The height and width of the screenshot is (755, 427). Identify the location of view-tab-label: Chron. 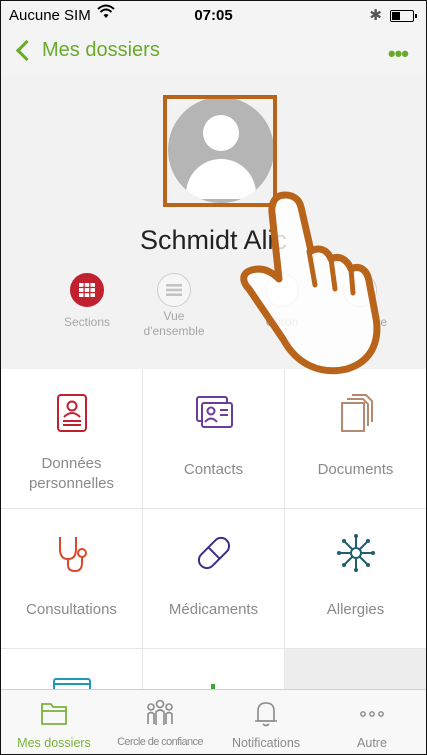
(282, 322).